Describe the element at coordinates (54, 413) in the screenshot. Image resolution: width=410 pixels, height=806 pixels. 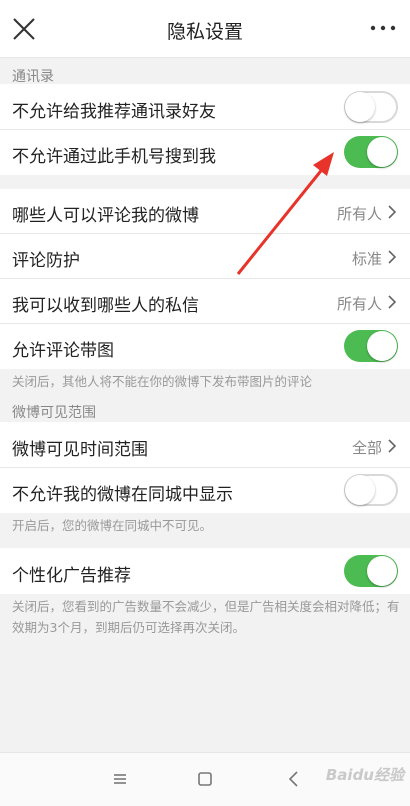
I see `section-title-weibo-visible: 微博可见范围` at that location.